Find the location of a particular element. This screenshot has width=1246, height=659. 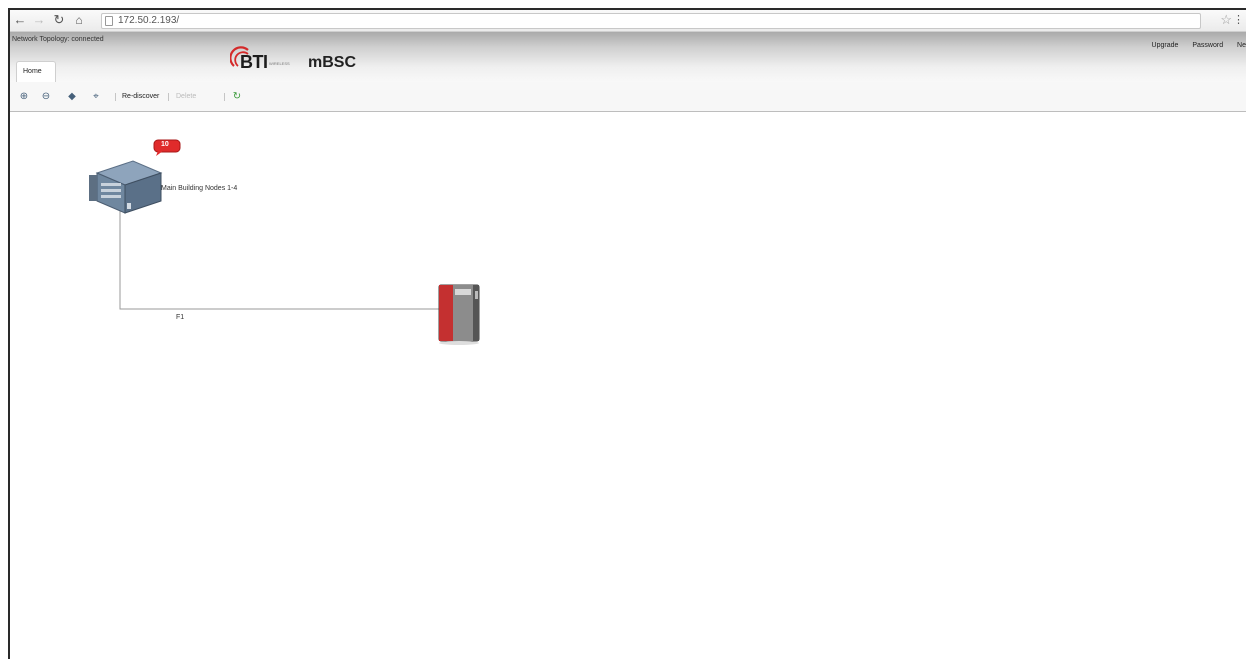

bti-logo: BTI WIRELESS mBSC is located at coordinates (300, 61).